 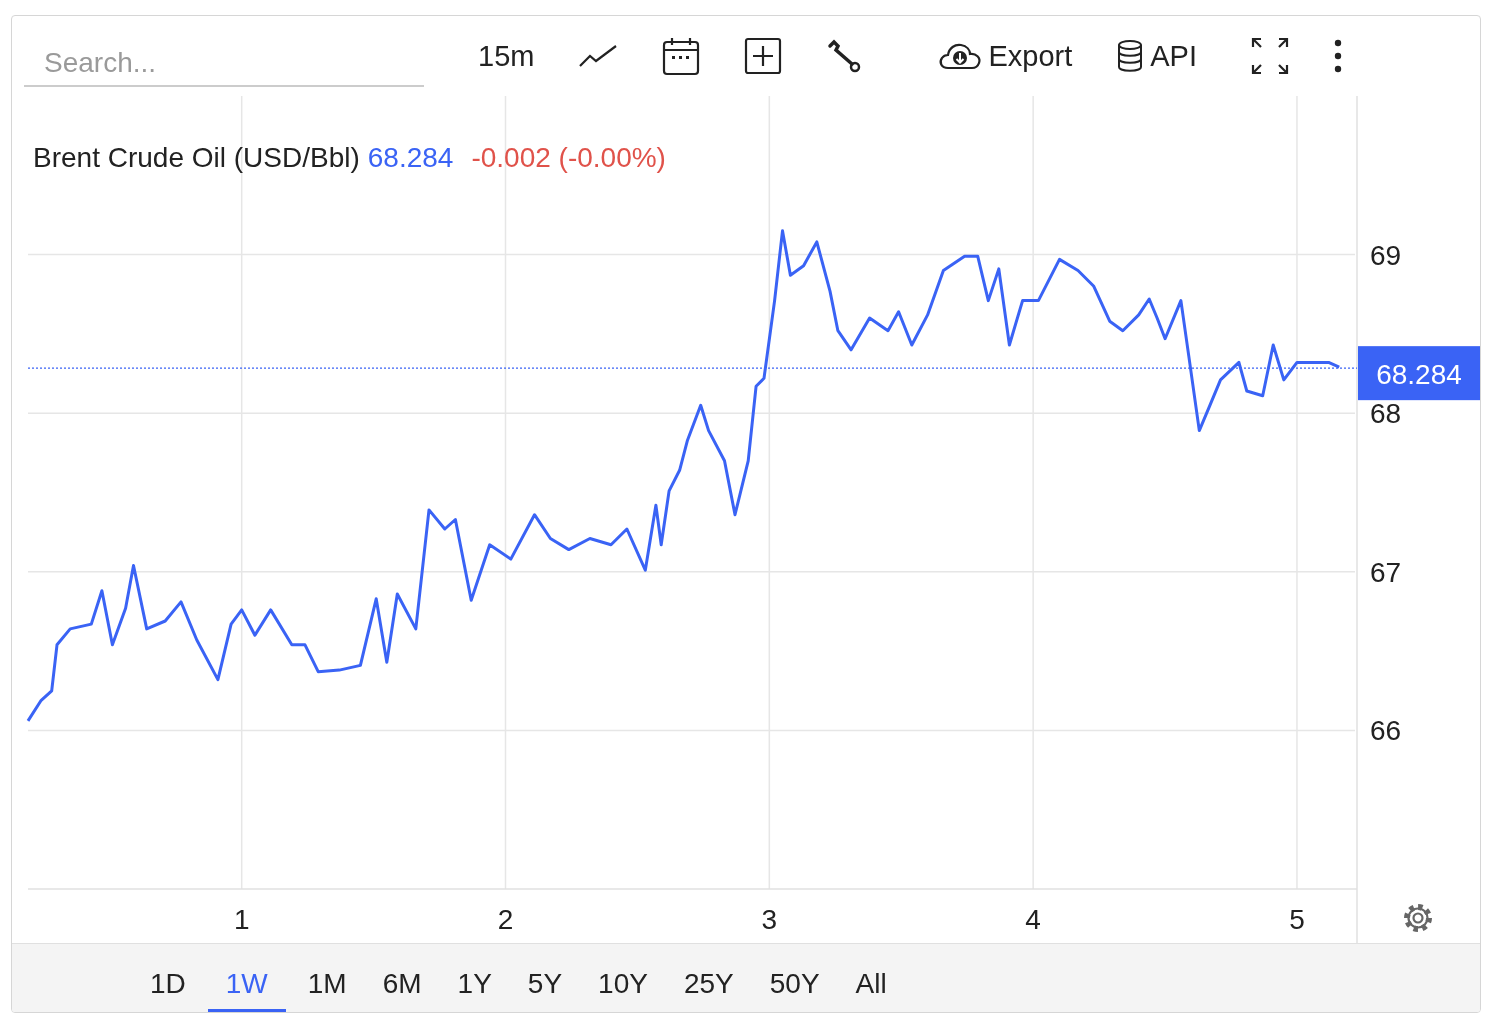 I want to click on current-price: 68.284, so click(x=410, y=158).